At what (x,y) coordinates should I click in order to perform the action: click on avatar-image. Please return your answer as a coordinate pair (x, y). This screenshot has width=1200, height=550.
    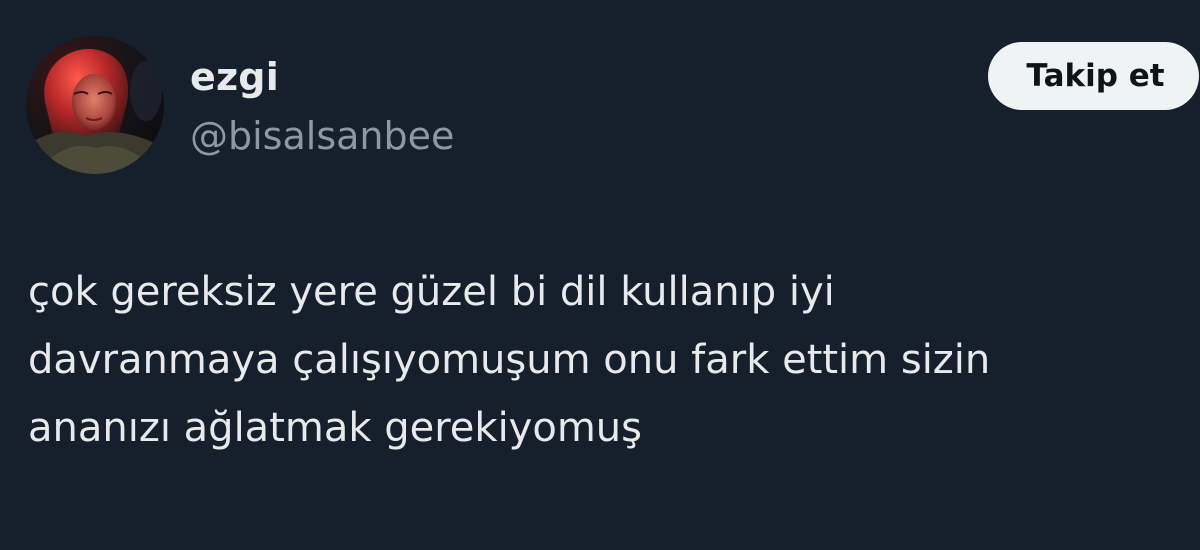
    Looking at the image, I should click on (95, 105).